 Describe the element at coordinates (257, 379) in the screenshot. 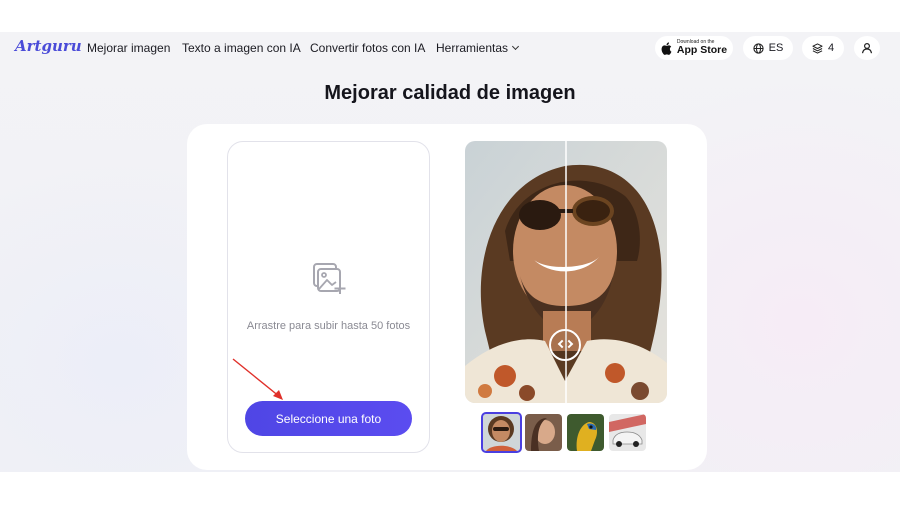

I see `red-pointer-arrow` at that location.